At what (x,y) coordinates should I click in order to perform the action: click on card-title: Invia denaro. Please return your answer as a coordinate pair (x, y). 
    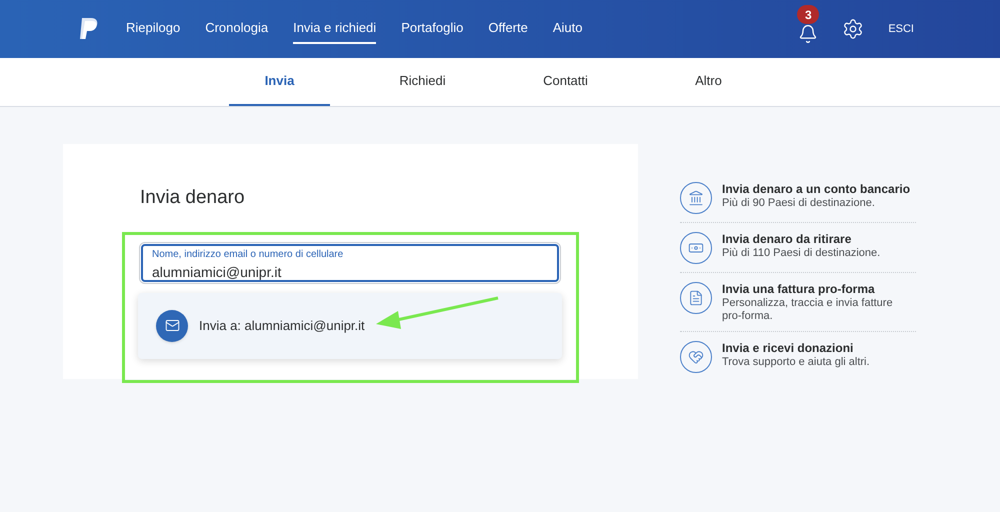
    Looking at the image, I should click on (193, 198).